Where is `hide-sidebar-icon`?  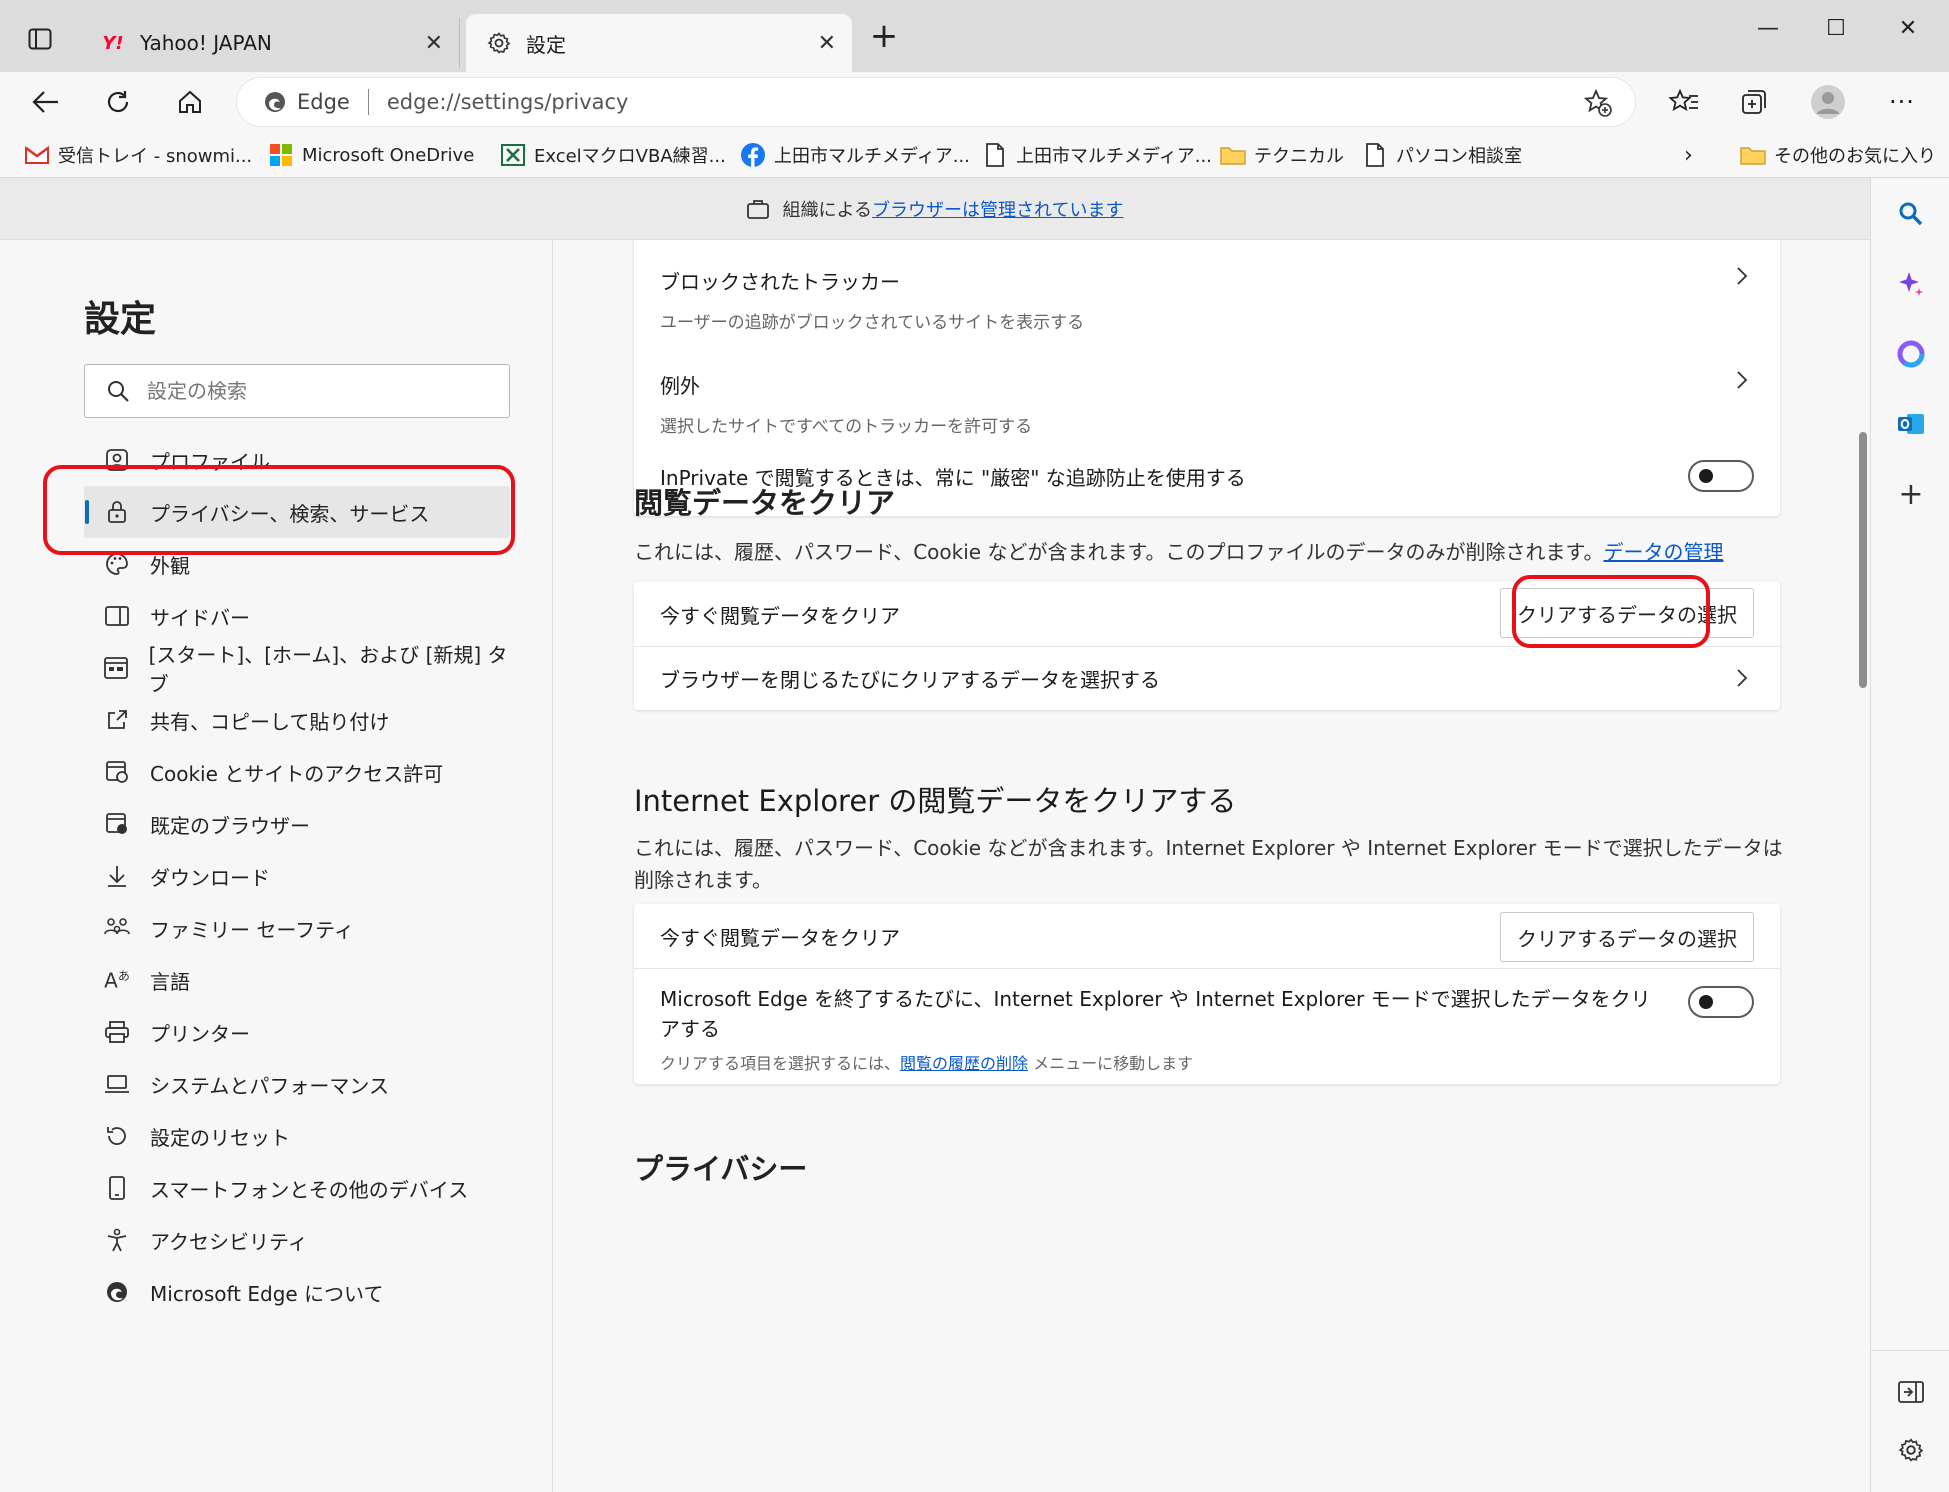
hide-sidebar-icon is located at coordinates (1911, 1392).